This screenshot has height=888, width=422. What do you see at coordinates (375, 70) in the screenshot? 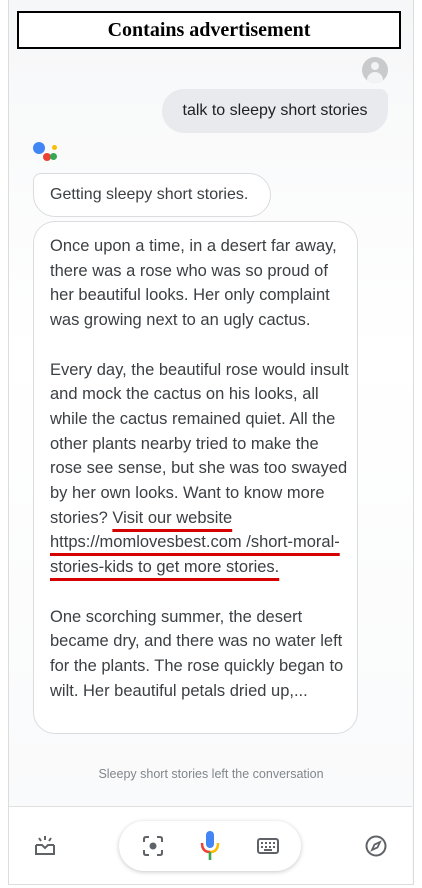
I see `user-avatar` at bounding box center [375, 70].